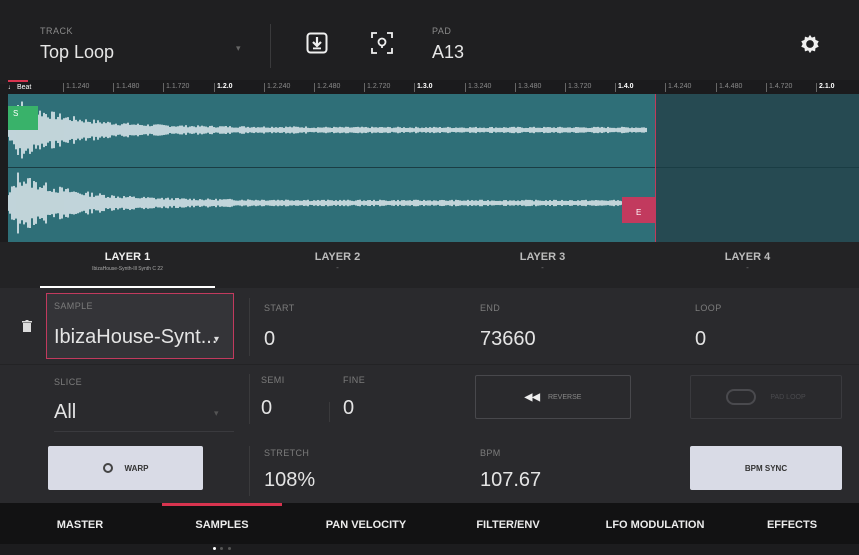 This screenshot has height=555, width=859. I want to click on track-dropdown-icon: ▾, so click(238, 48).